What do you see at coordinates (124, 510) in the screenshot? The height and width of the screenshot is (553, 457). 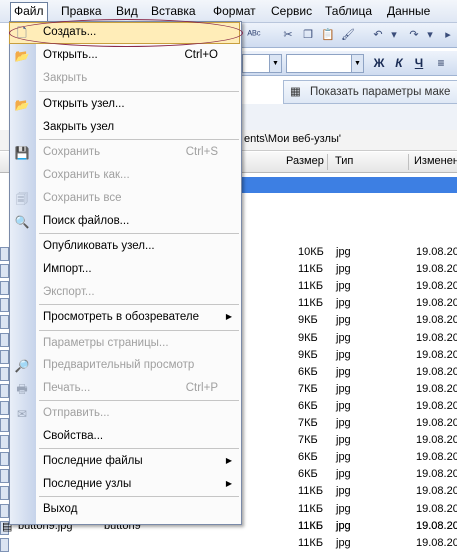 I see `file-menu-item: Выход` at bounding box center [124, 510].